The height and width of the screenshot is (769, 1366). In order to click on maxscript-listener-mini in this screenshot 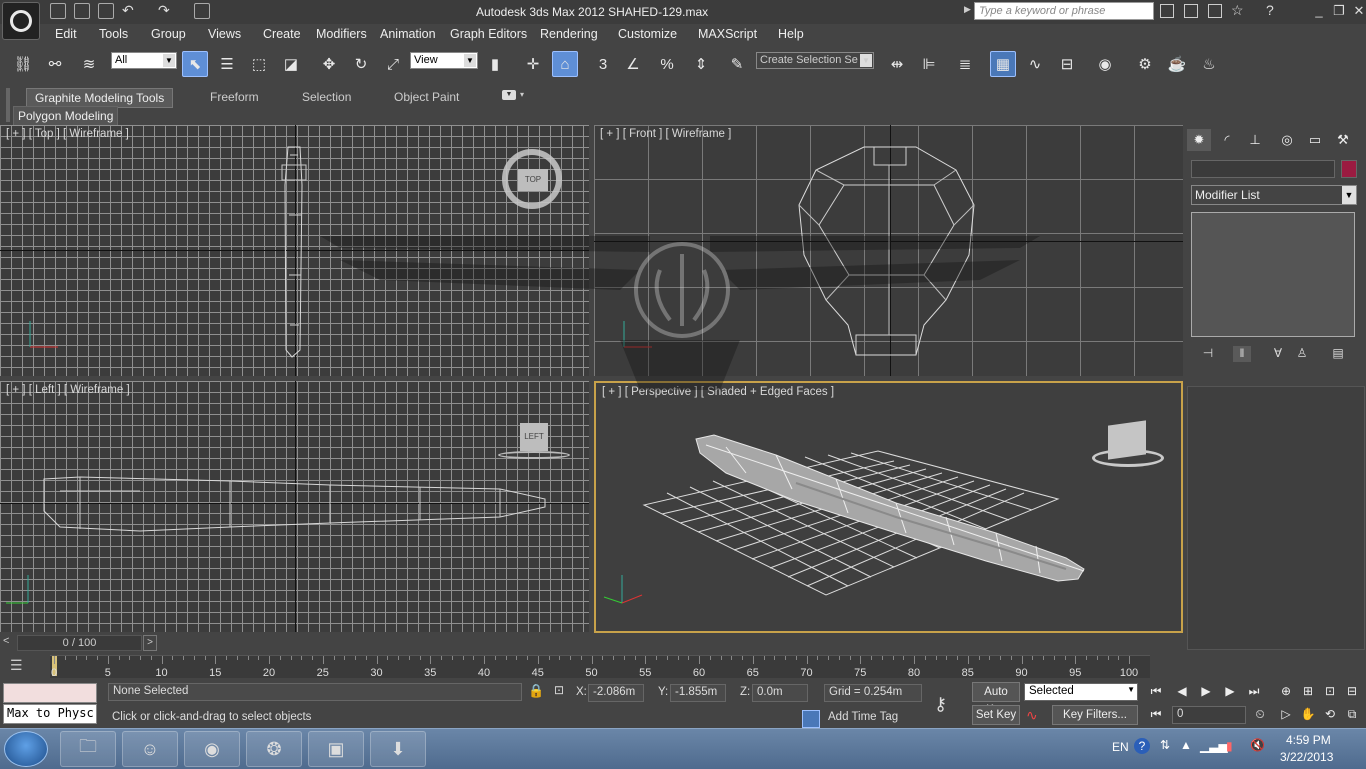, I will do `click(50, 693)`.